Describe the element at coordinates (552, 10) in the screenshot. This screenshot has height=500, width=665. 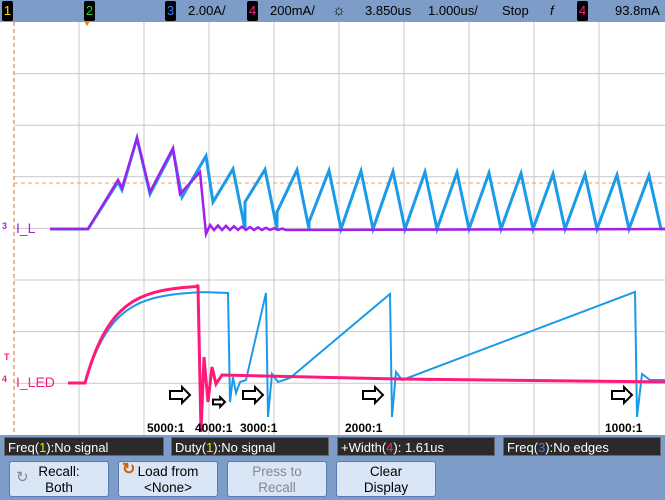
I see `falling-edge-icon: f` at that location.